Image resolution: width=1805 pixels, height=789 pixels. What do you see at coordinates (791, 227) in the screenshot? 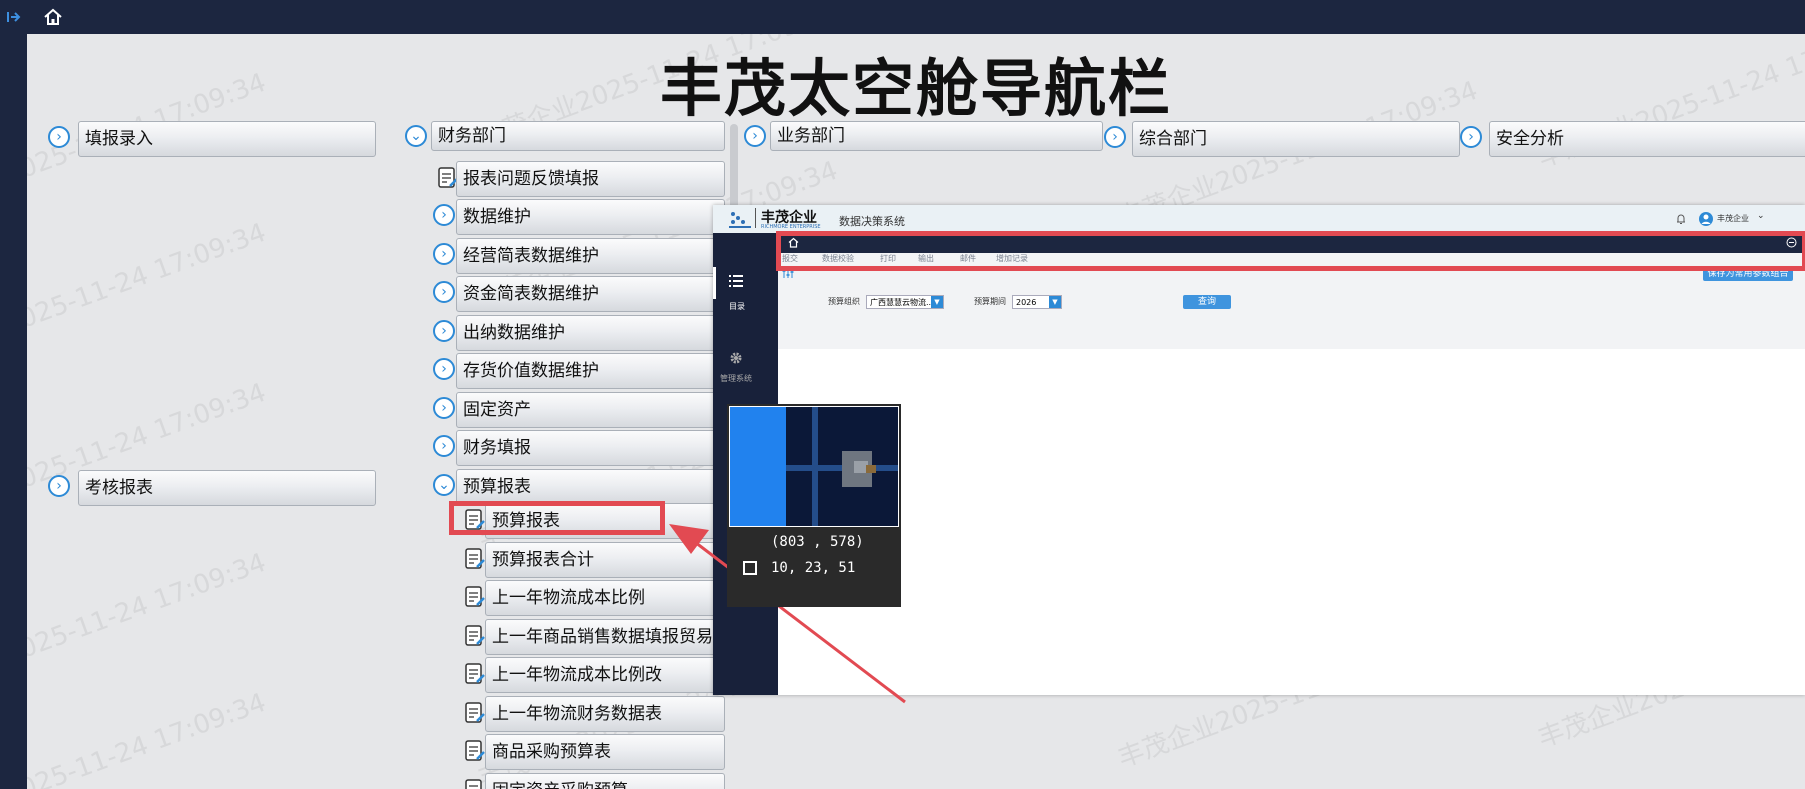
I see `overlay-brand-sub: RICHMORE ENTERPRISE` at bounding box center [791, 227].